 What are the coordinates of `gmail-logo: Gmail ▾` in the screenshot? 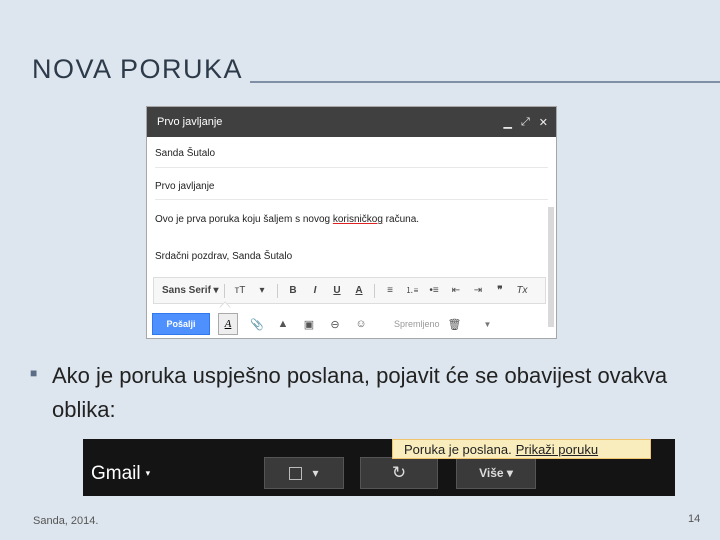 It's located at (120, 474).